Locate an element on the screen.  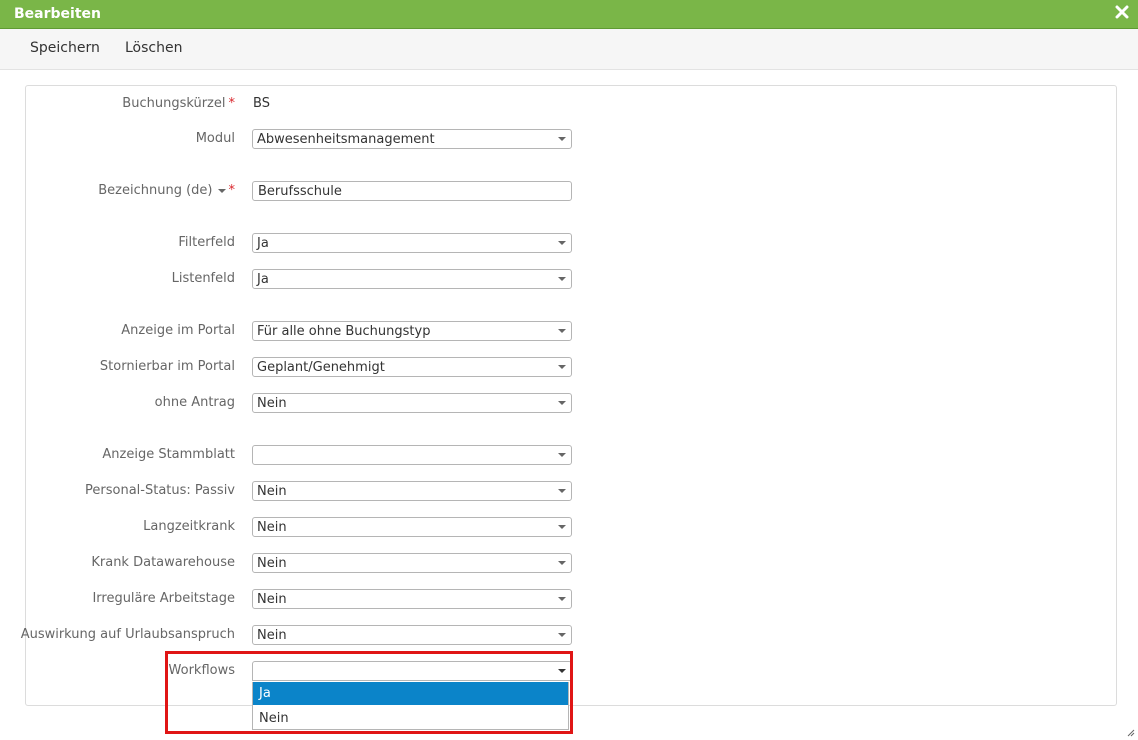
anzeige-portal-label: Anzeige im Portal is located at coordinates (178, 330).